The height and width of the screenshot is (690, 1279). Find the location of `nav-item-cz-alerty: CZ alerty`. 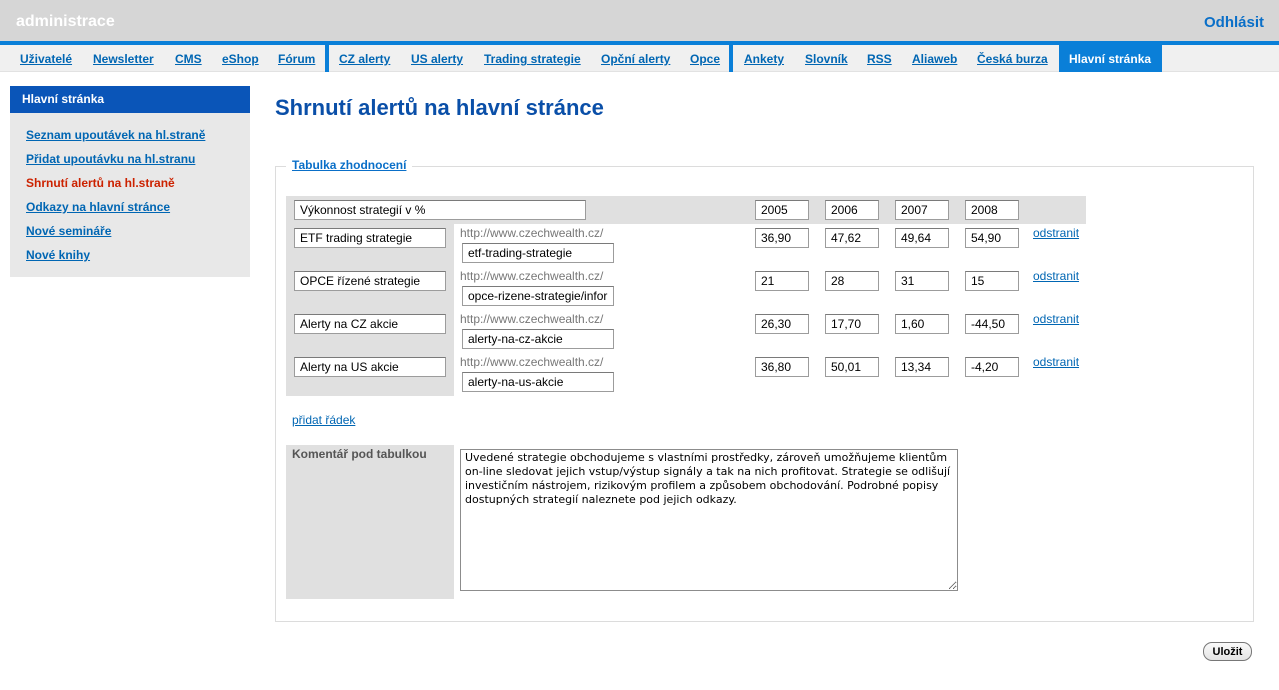

nav-item-cz-alerty: CZ alerty is located at coordinates (364, 58).